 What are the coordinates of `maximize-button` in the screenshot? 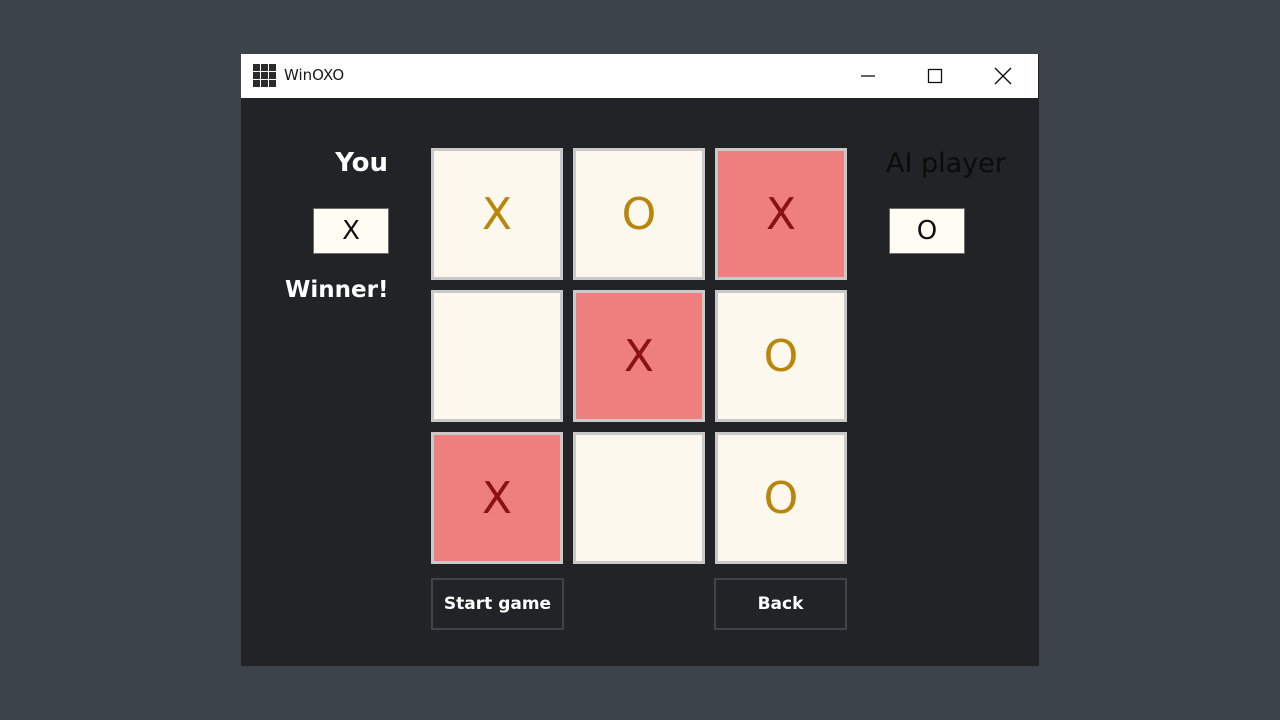 It's located at (935, 76).